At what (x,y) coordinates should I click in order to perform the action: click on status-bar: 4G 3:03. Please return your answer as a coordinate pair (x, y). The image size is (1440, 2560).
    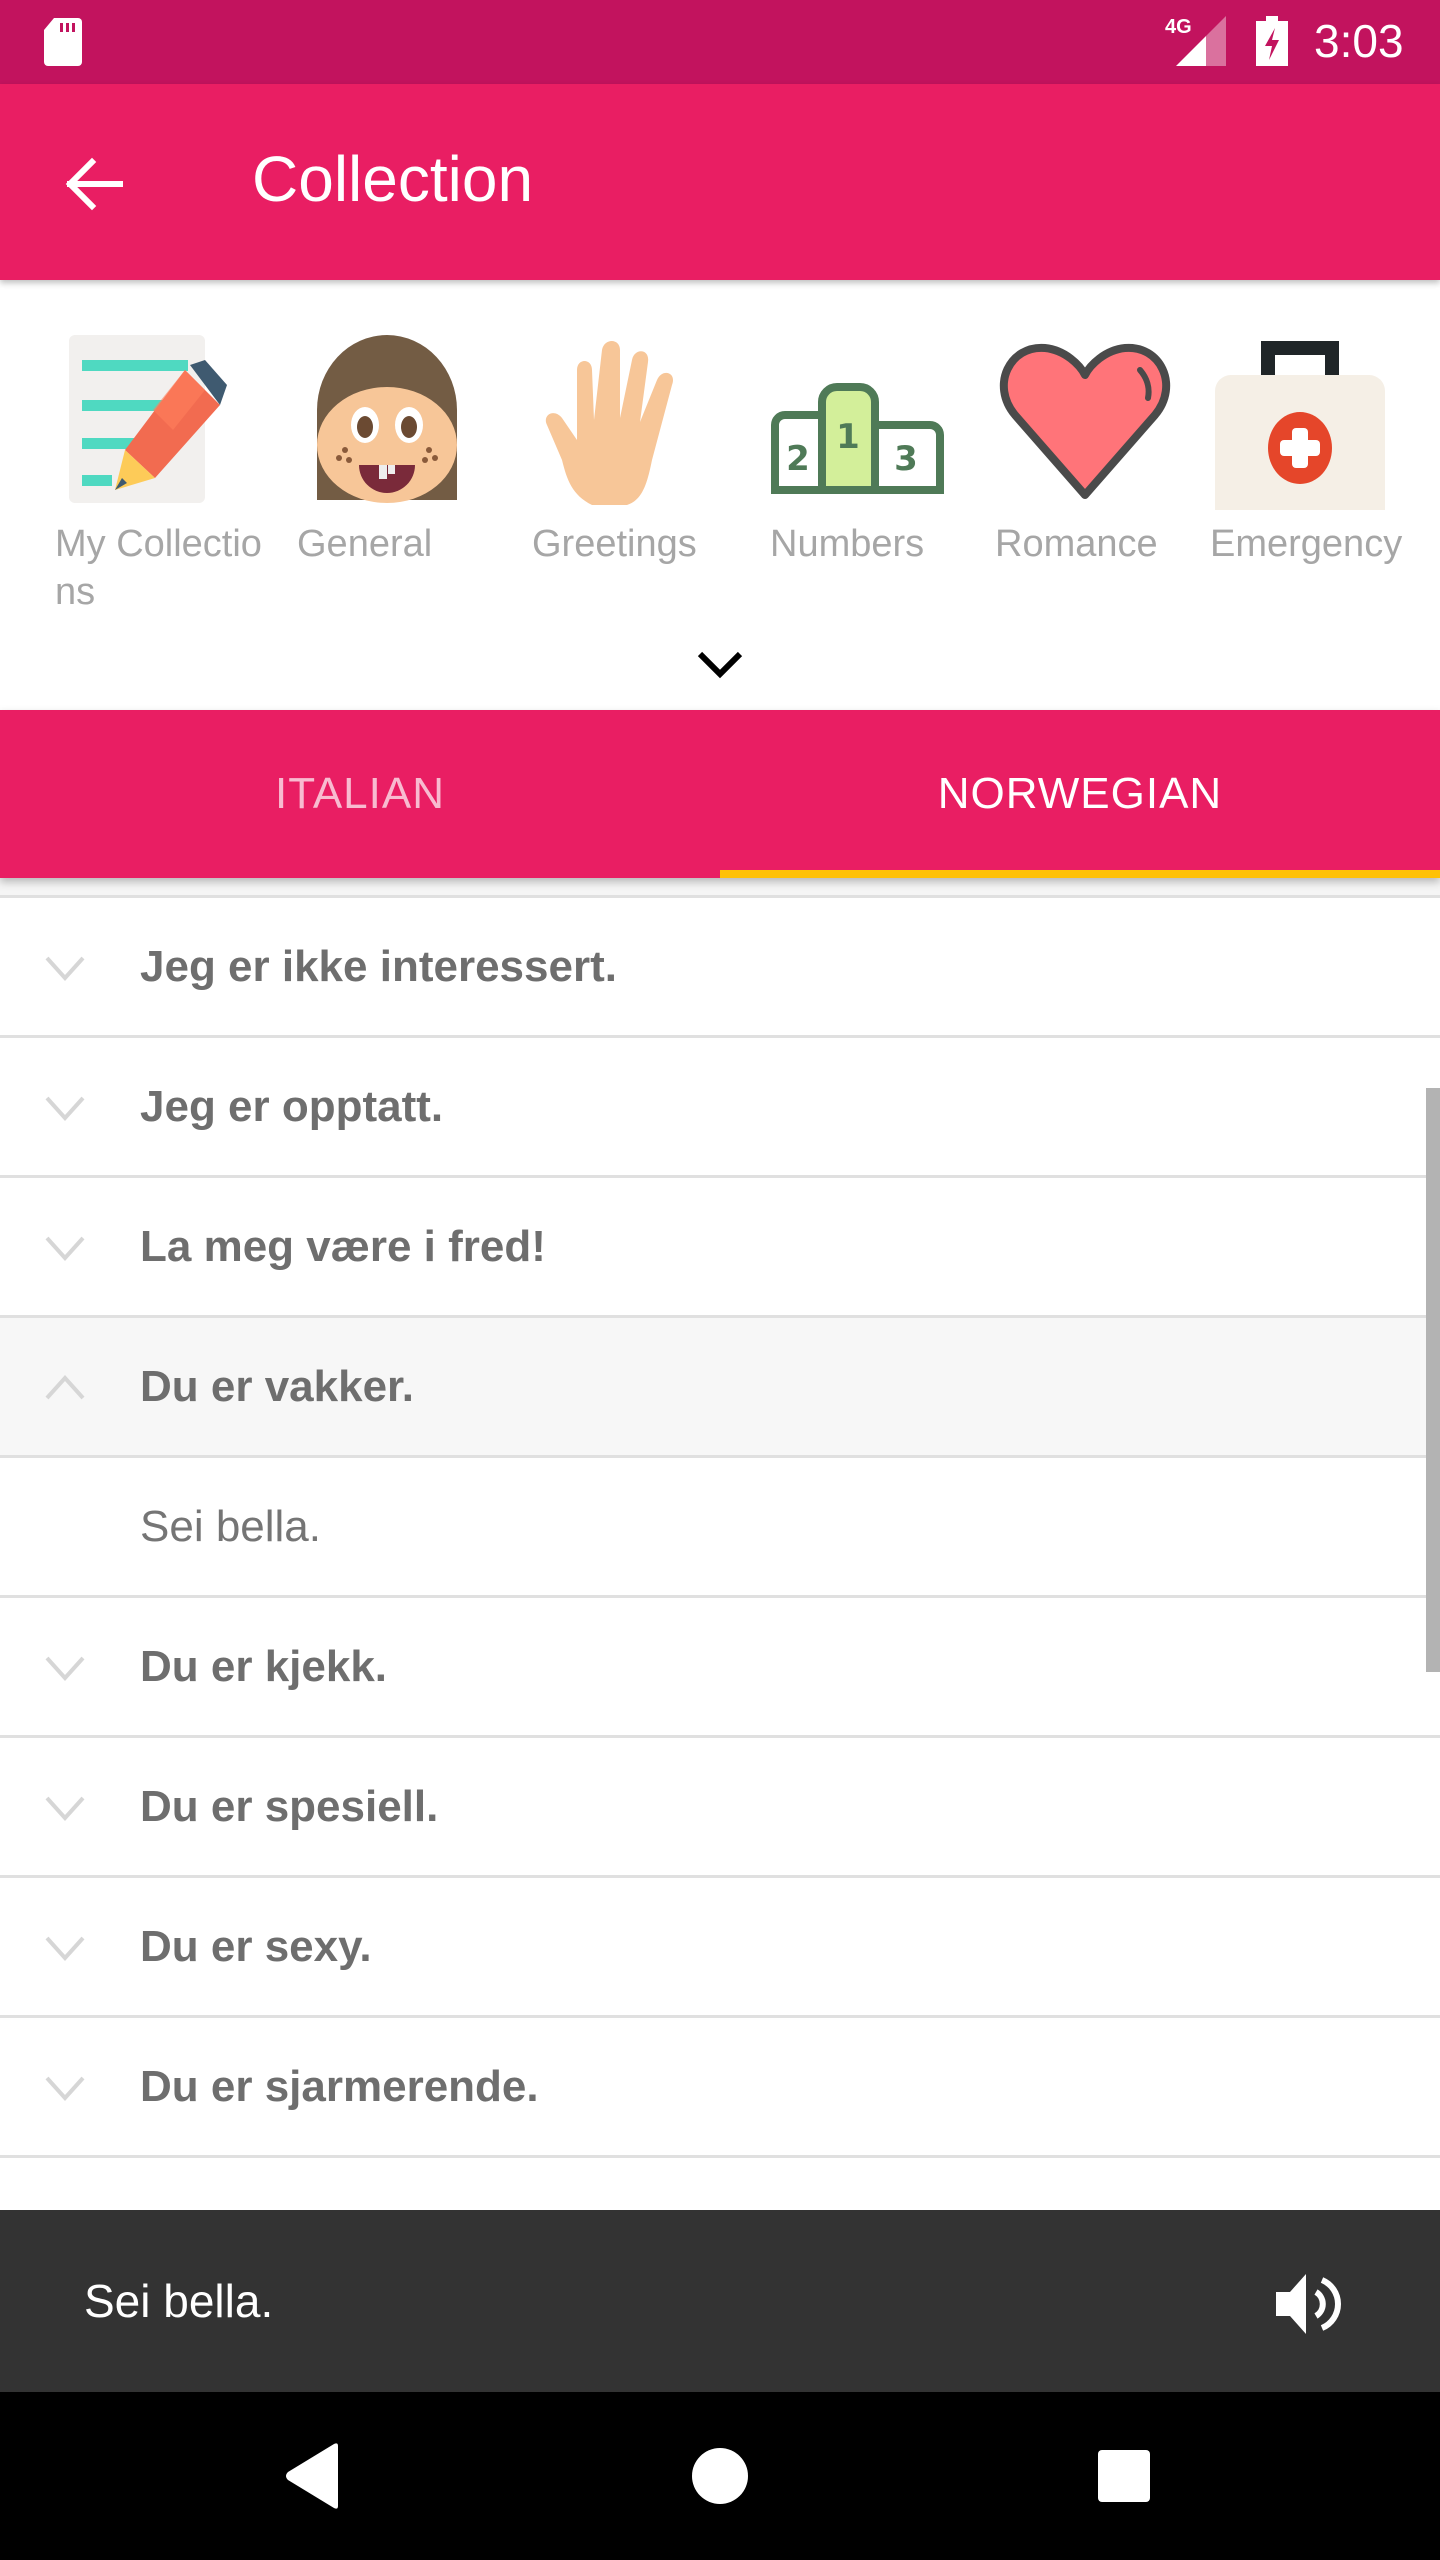
    Looking at the image, I should click on (720, 42).